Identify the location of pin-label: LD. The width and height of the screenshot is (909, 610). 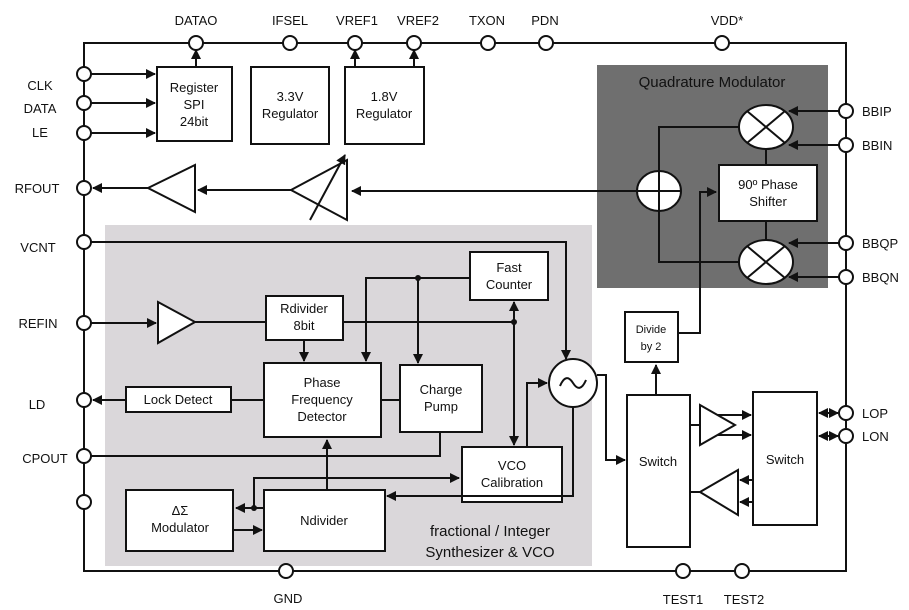
(37, 404).